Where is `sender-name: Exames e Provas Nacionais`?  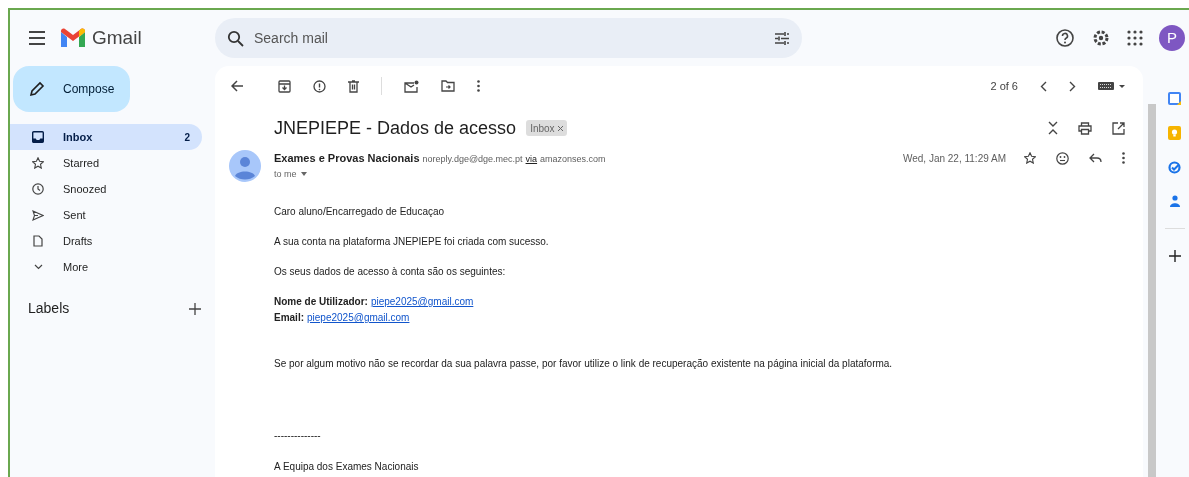
sender-name: Exames e Provas Nacionais is located at coordinates (347, 158).